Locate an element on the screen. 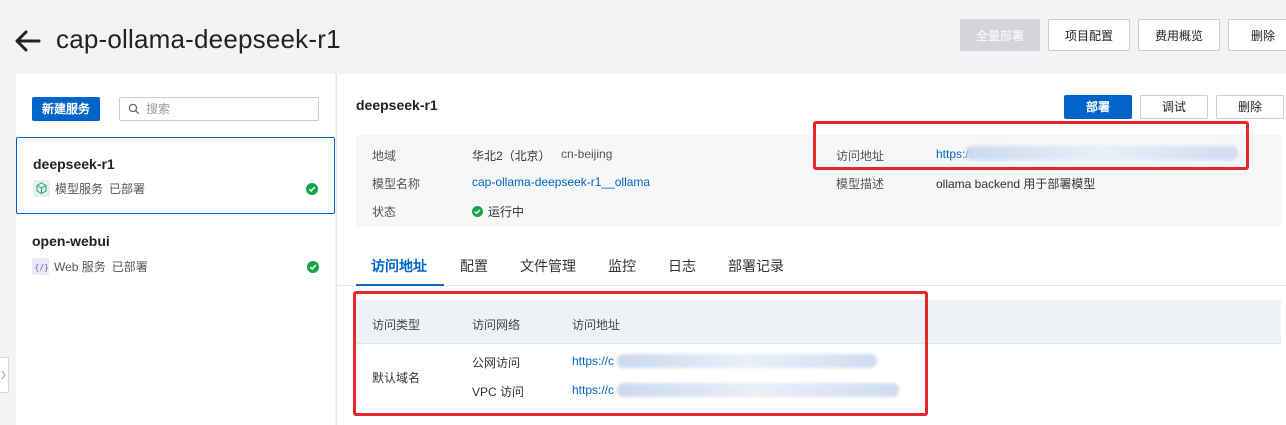 The image size is (1286, 425). cost-overview-button: 费用概览 is located at coordinates (1179, 35).